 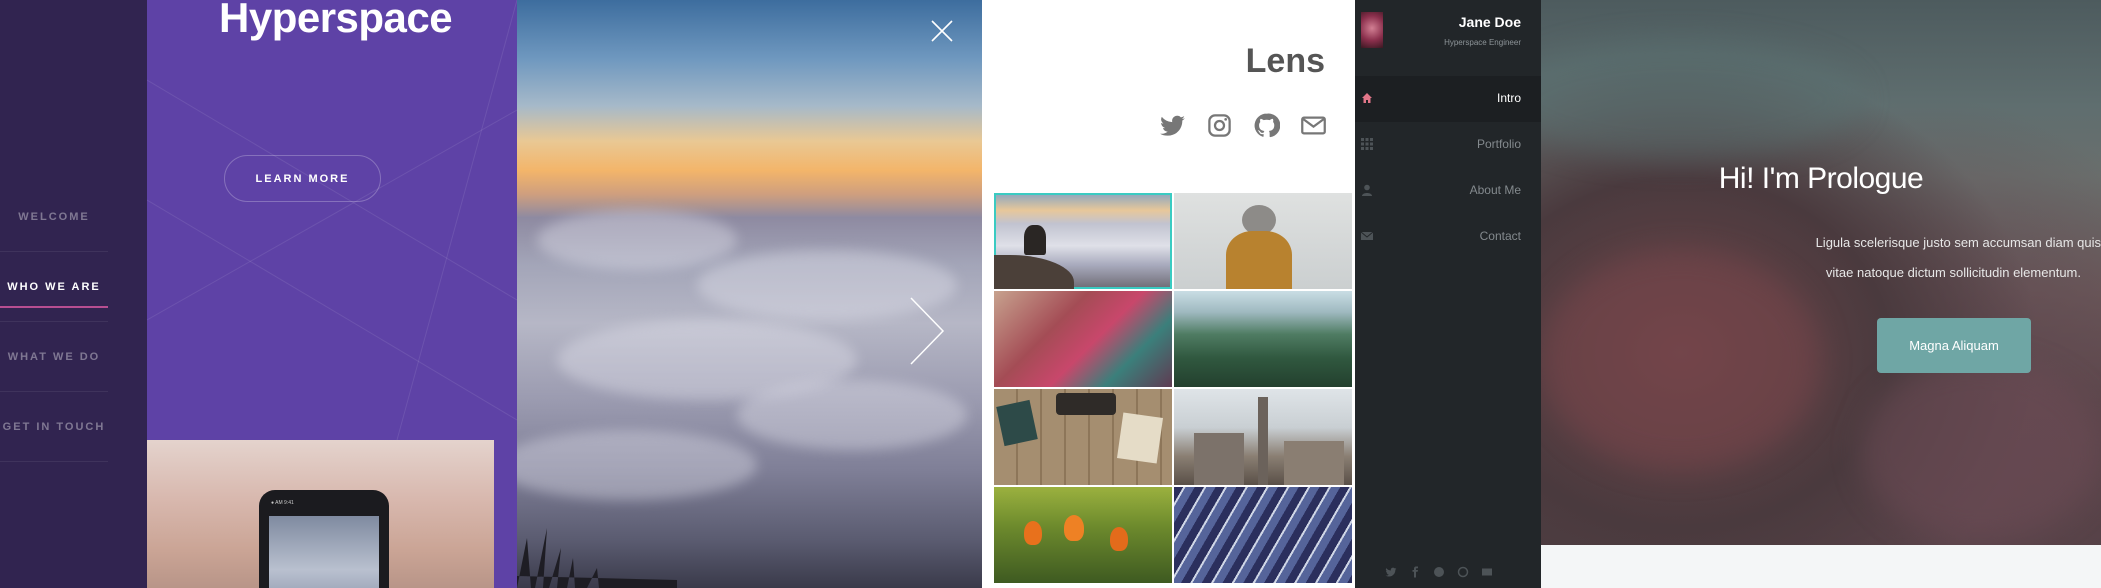 What do you see at coordinates (927, 331) in the screenshot?
I see `chevron-right-icon` at bounding box center [927, 331].